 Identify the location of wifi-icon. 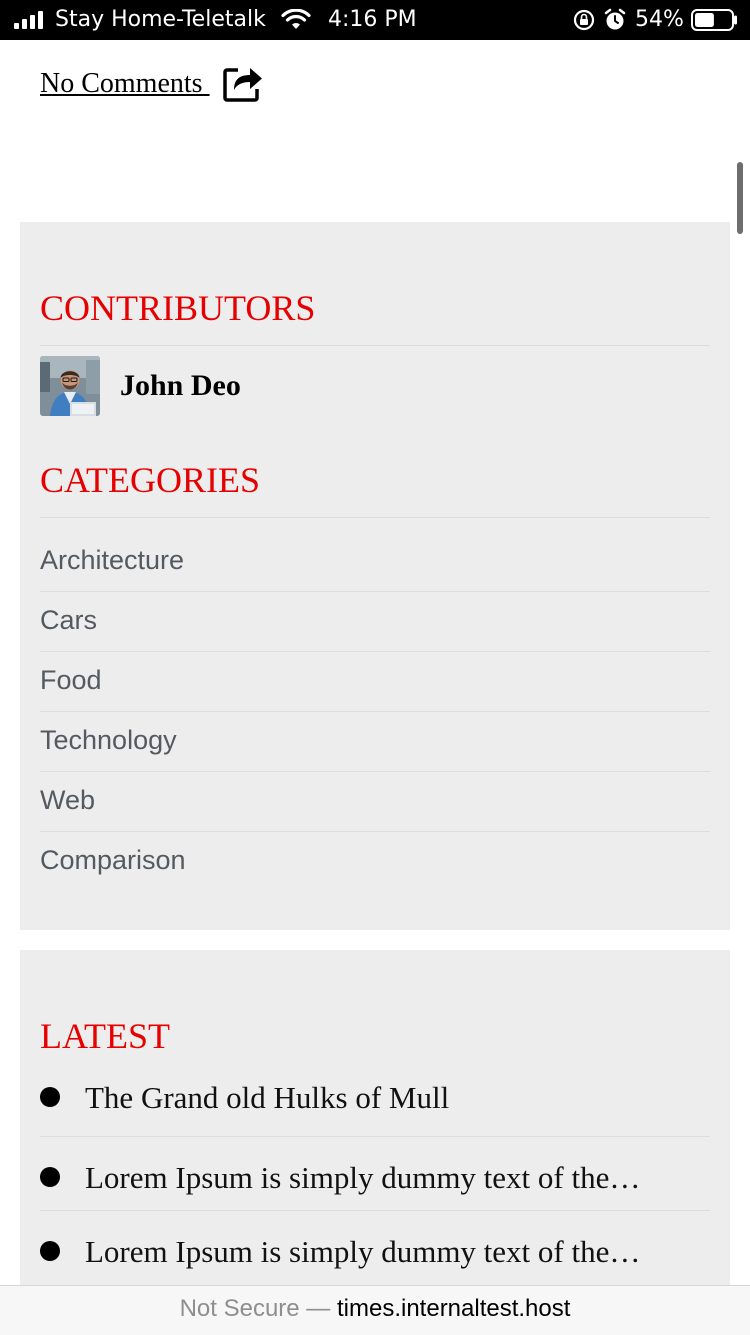
(296, 19).